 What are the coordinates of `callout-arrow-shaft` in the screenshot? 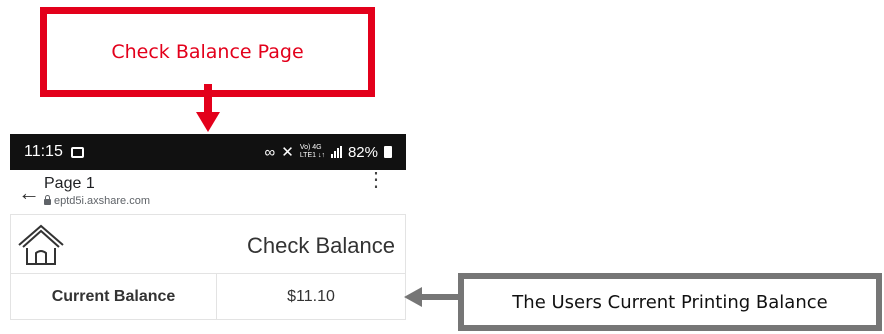 It's located at (208, 99).